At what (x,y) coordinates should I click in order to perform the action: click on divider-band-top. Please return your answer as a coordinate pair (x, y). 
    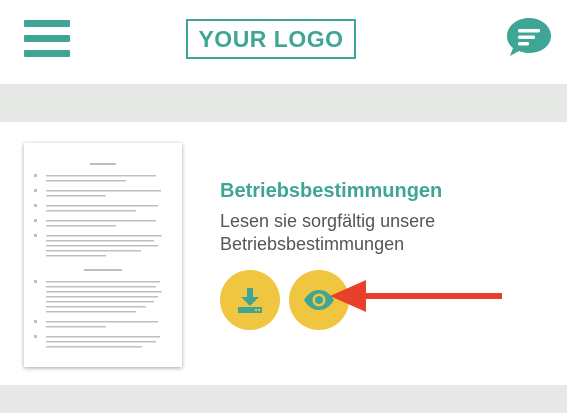
    Looking at the image, I should click on (283, 103).